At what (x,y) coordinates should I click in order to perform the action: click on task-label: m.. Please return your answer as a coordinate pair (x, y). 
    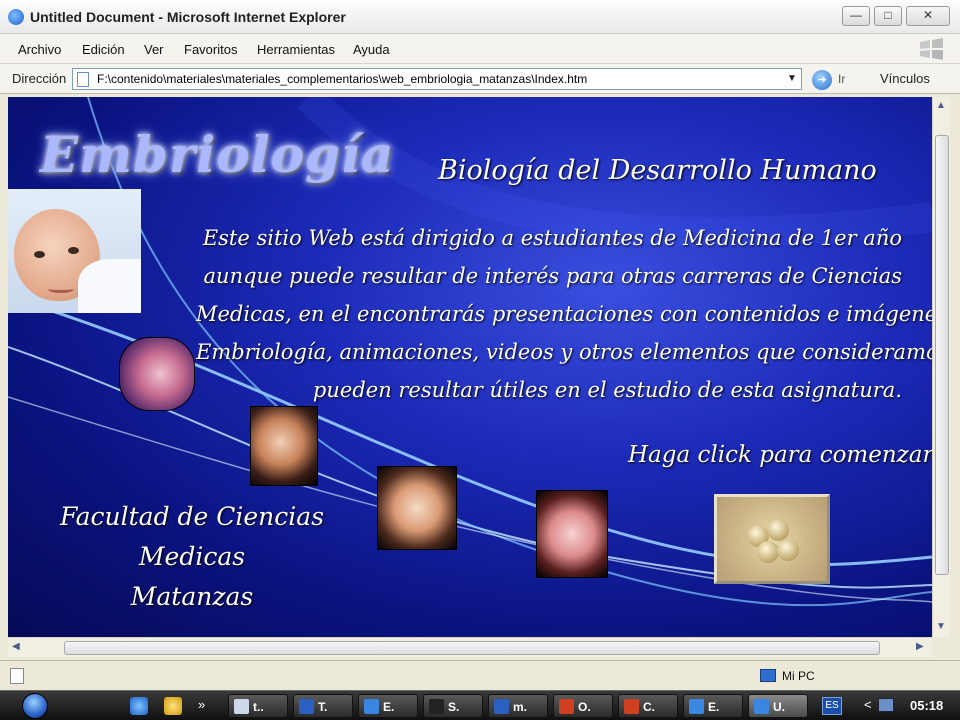
    Looking at the image, I should click on (520, 707).